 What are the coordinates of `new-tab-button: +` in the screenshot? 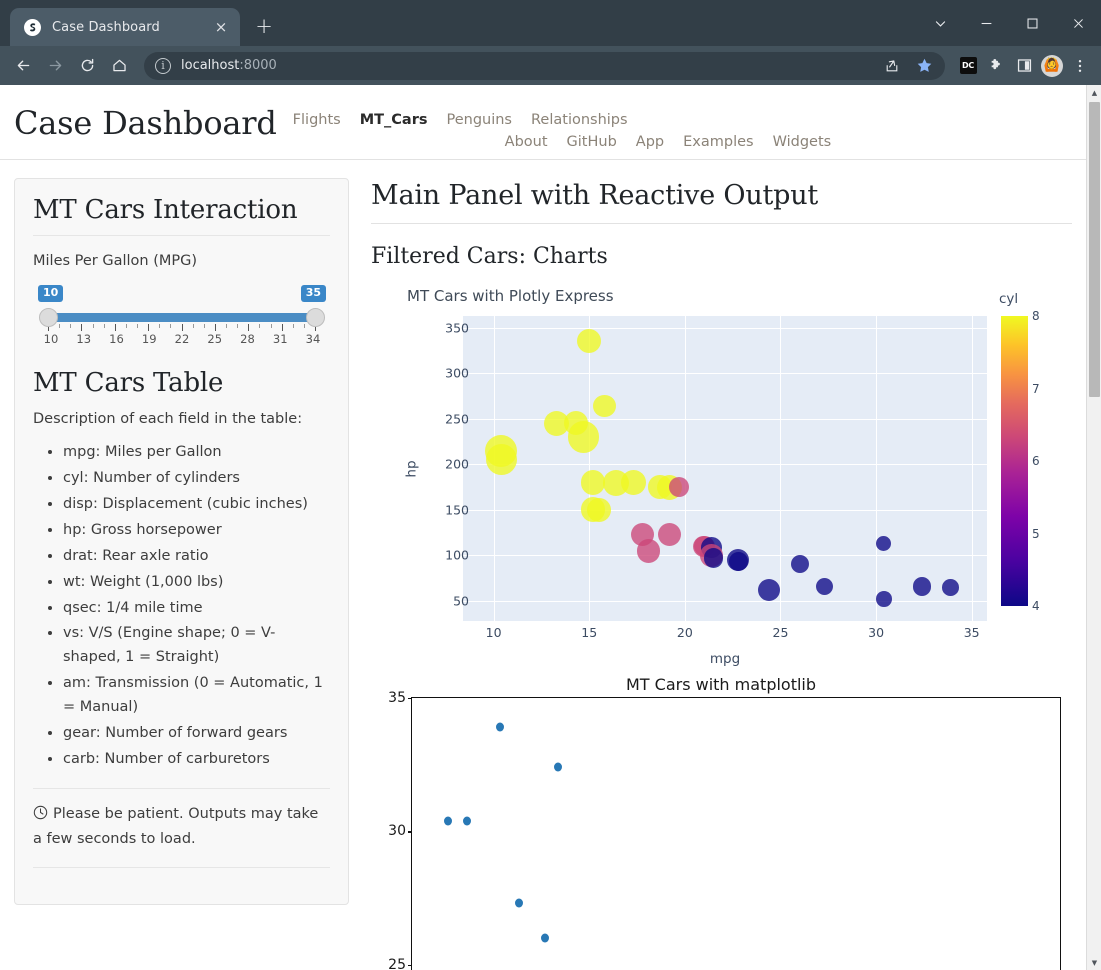 It's located at (264, 26).